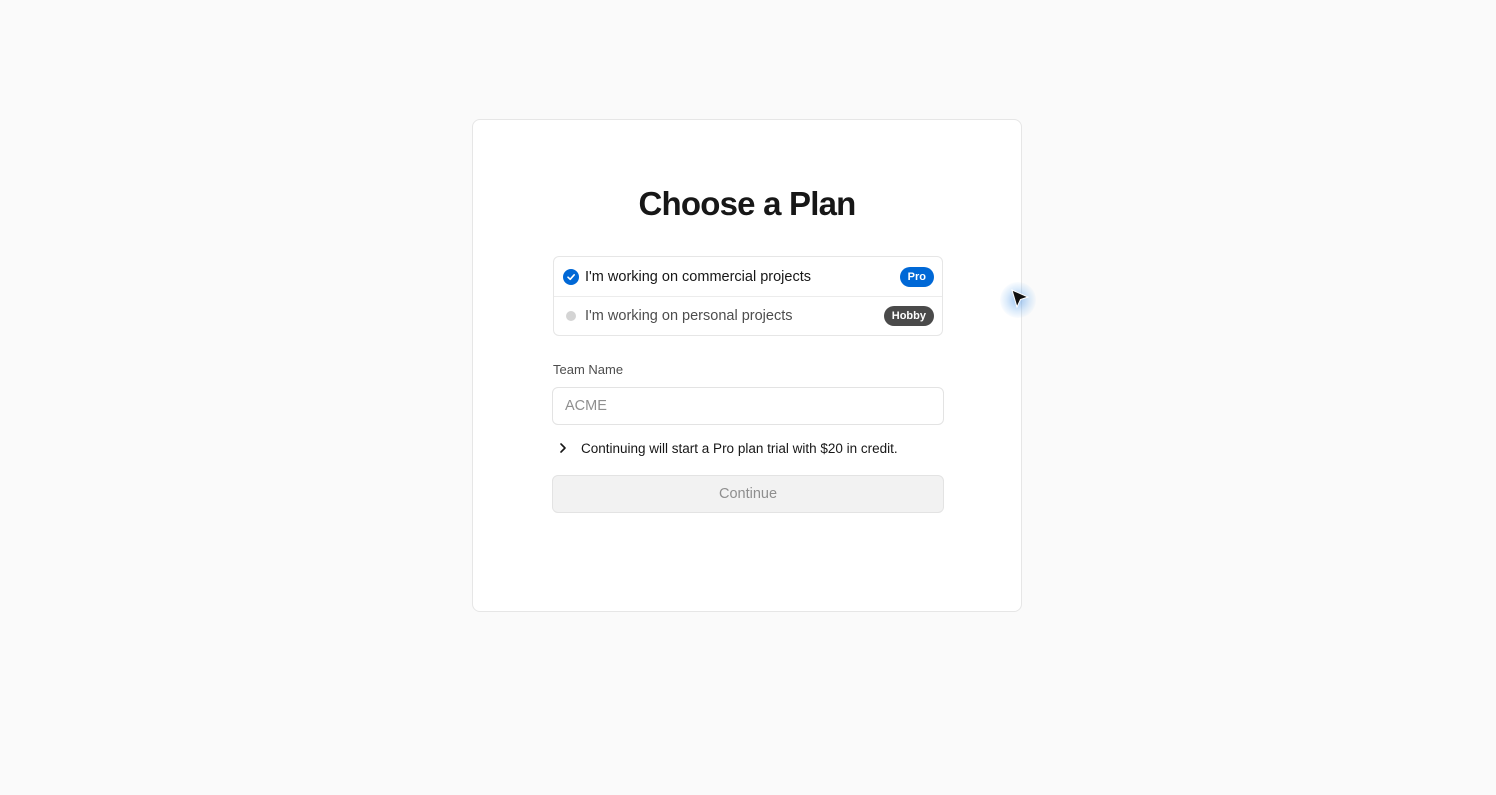  Describe the element at coordinates (748, 406) in the screenshot. I see `team-name-input` at that location.